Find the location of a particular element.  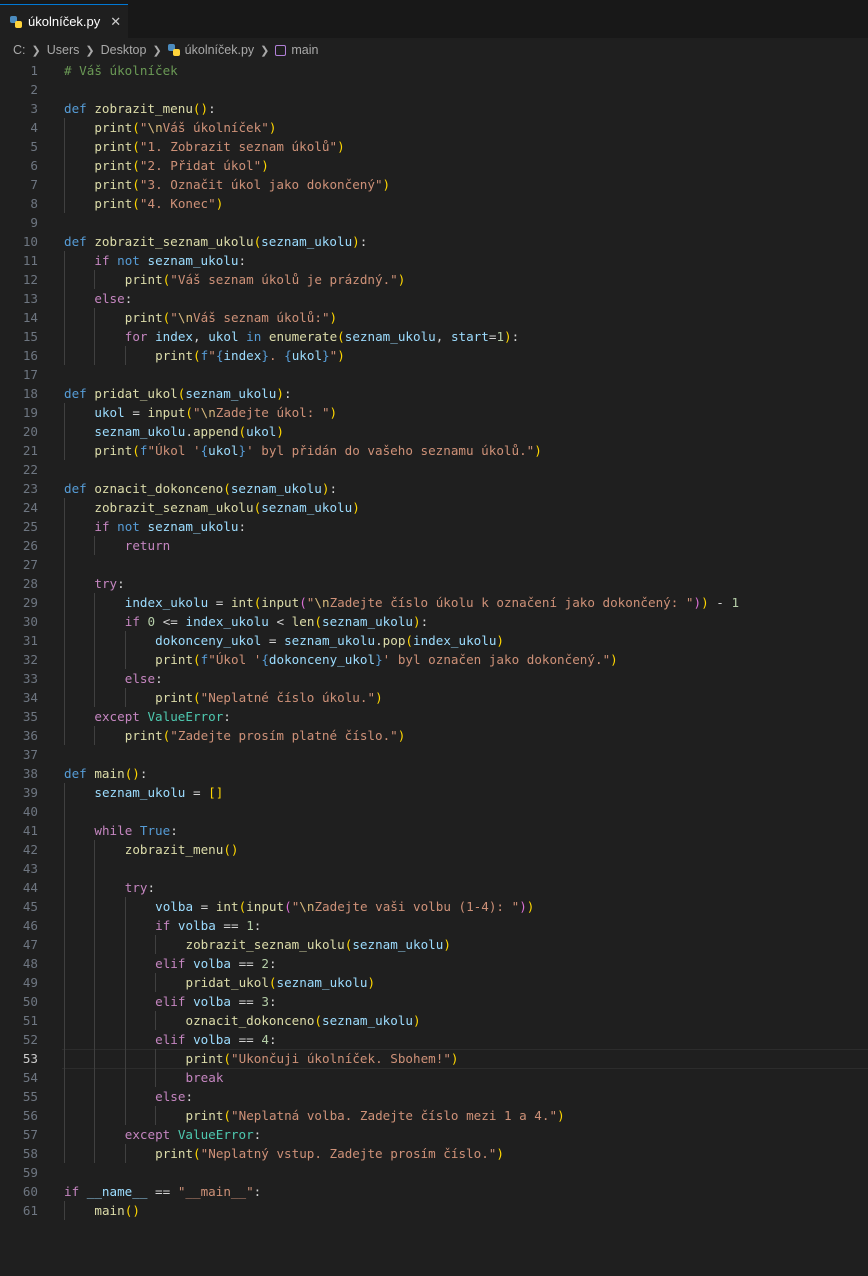

code-line: 14 print("\nVáš seznam úkolů:") is located at coordinates (434, 317).